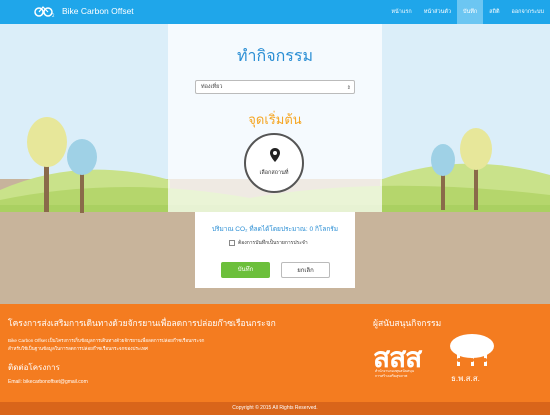  Describe the element at coordinates (472, 350) in the screenshot. I see `tree-people-logo-icon` at that location.